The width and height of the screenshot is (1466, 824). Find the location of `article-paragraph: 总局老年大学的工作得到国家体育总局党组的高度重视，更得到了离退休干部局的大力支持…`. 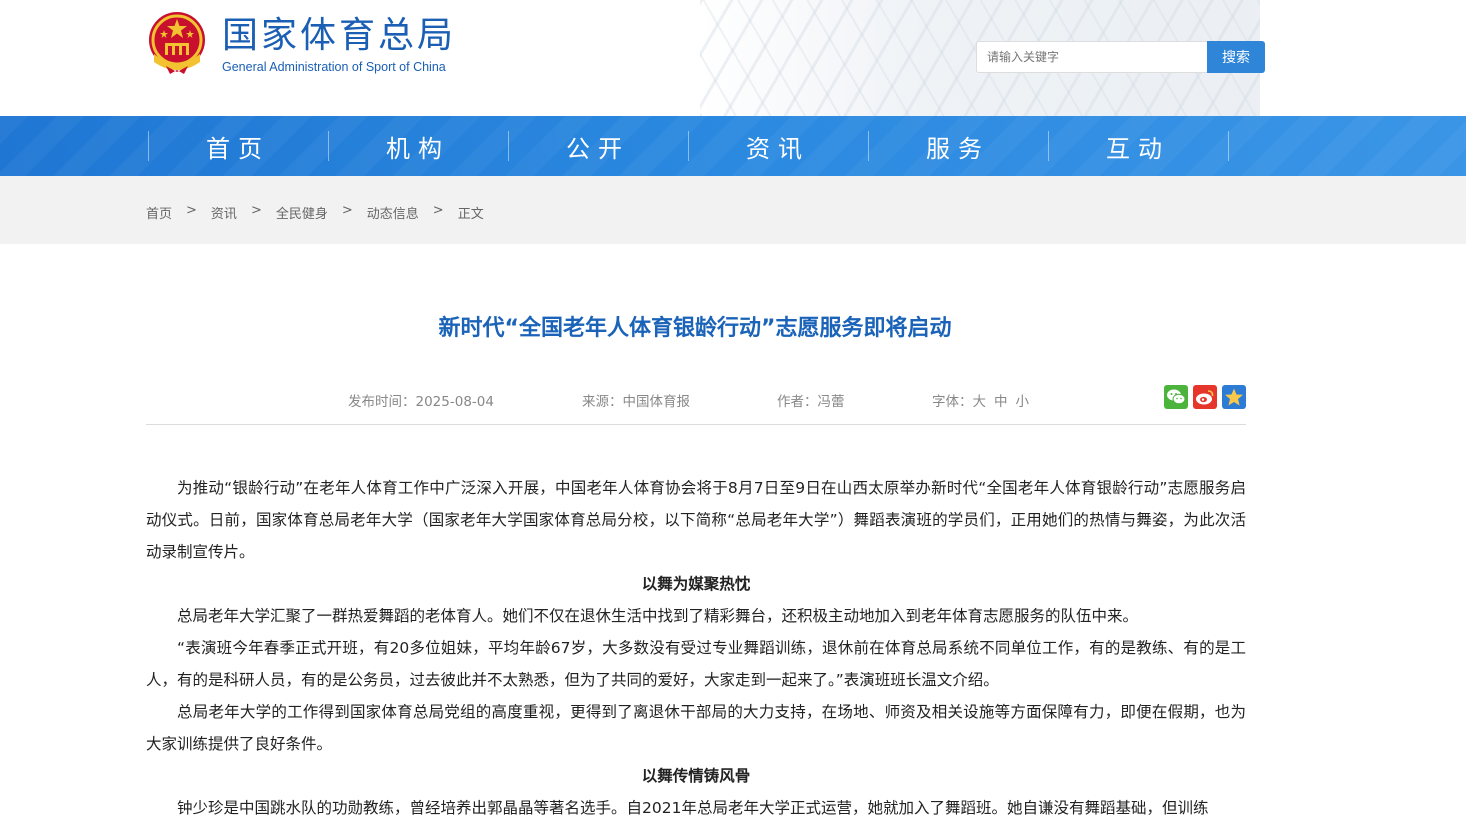

article-paragraph: 总局老年大学的工作得到国家体育总局党组的高度重视，更得到了离退休干部局的大力支持… is located at coordinates (696, 728).